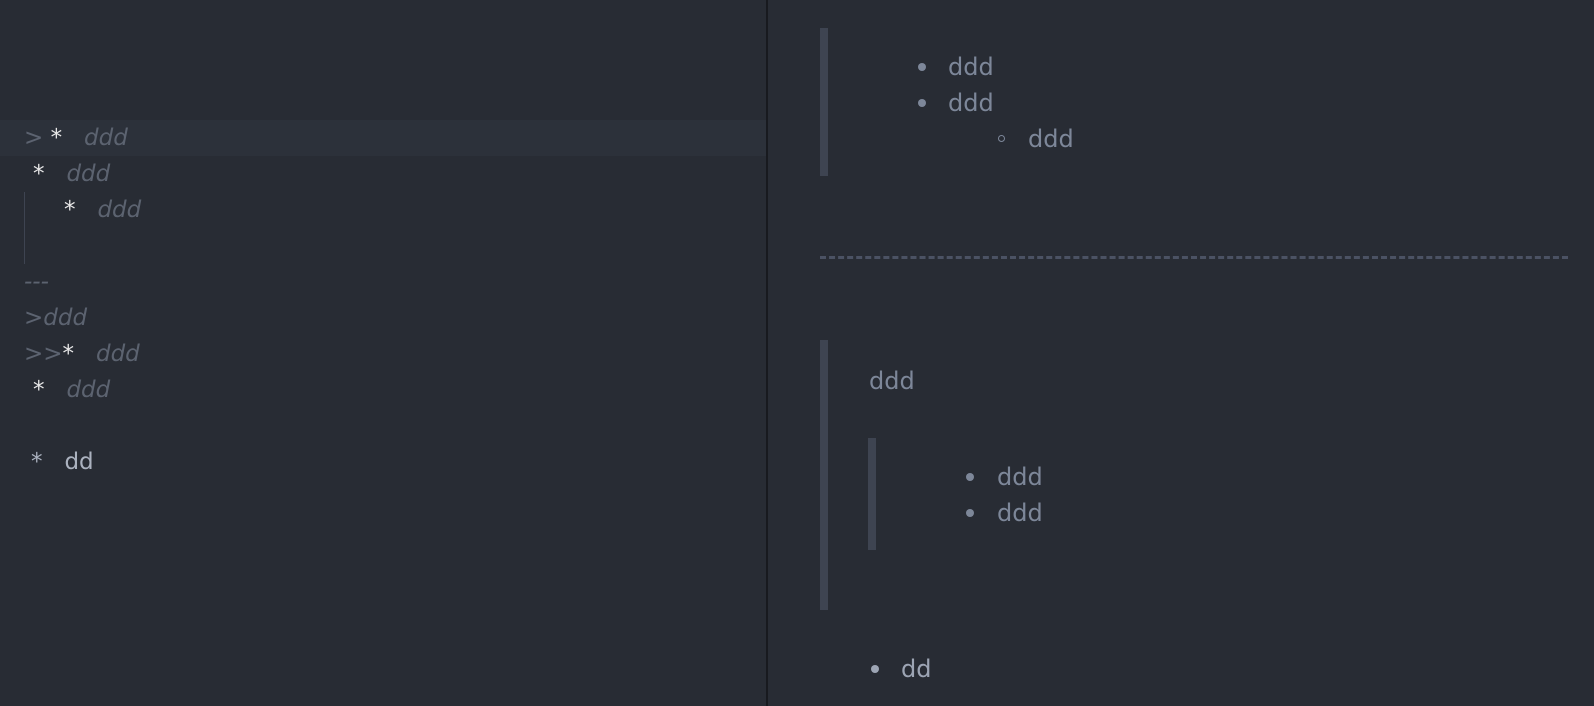 This screenshot has height=706, width=1594. I want to click on quote-marker: >, so click(34, 138).